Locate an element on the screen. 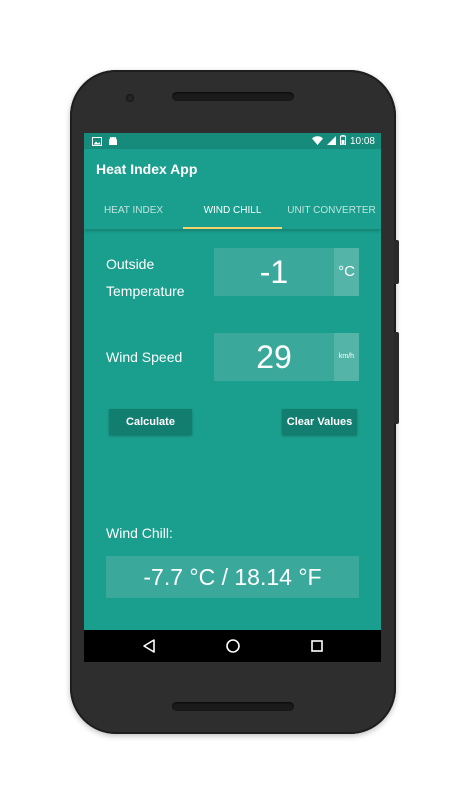  tab-heat-index: HEAT INDEX is located at coordinates (133, 213).